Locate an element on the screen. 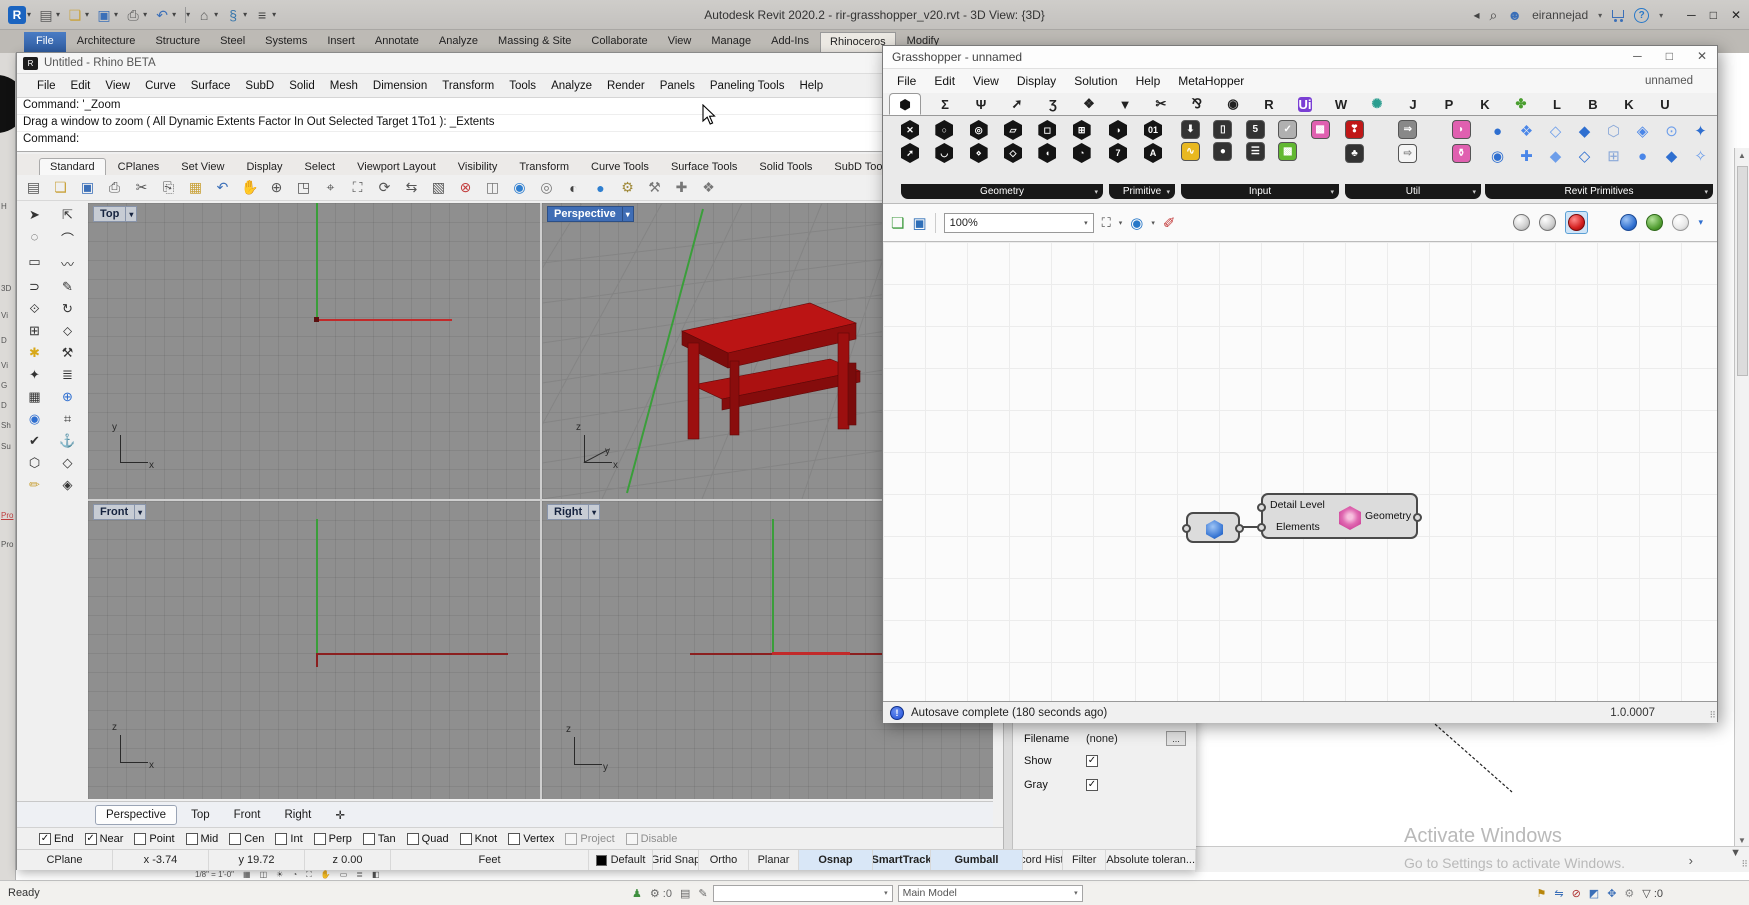  close-button: ✕ is located at coordinates (1702, 56).